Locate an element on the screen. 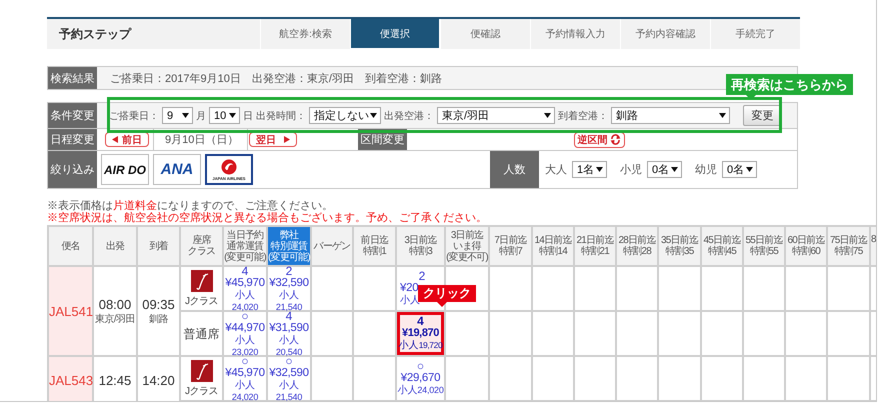 This screenshot has height=406, width=880. click-tooltip: クリック is located at coordinates (447, 296).